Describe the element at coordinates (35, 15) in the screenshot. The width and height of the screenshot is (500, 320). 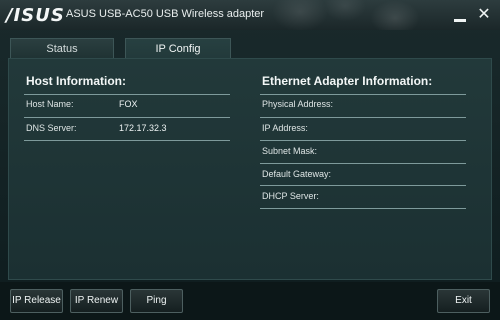
I see `asus-logo: /ISUS` at that location.